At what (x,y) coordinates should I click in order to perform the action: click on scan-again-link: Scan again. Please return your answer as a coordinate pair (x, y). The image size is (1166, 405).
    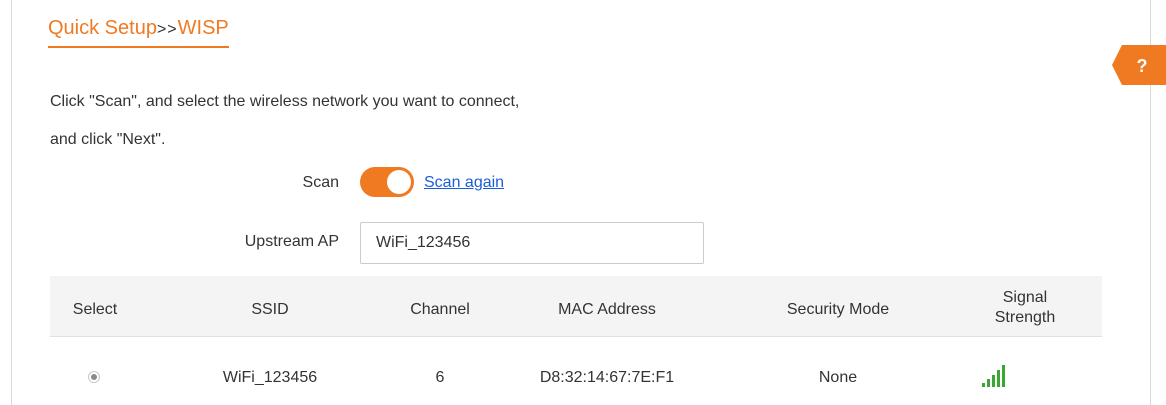
    Looking at the image, I should click on (464, 183).